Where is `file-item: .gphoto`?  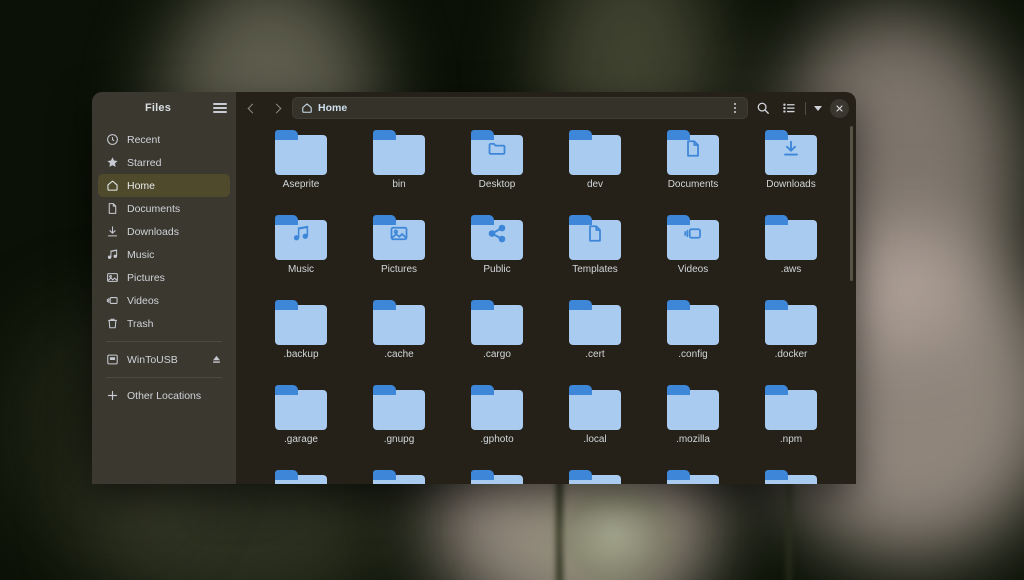
file-item: .gphoto is located at coordinates (497, 427).